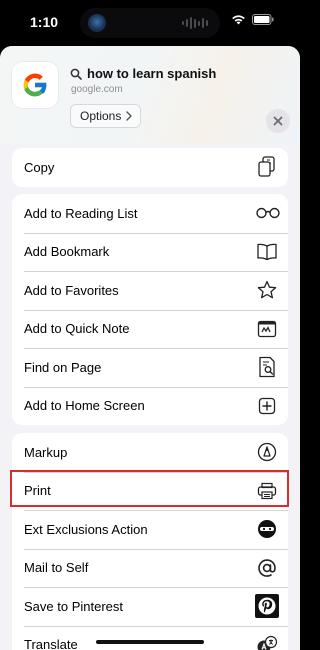  I want to click on chevron-right-icon, so click(129, 116).